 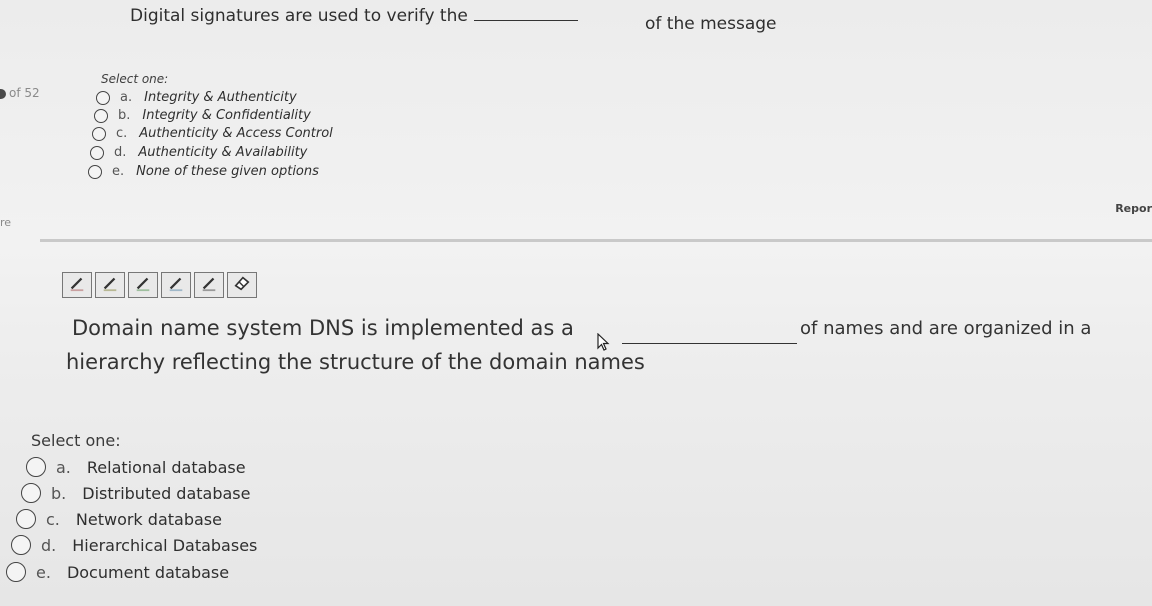 I want to click on question-1-option-b: b. Integrity & Confidentiality, so click(x=202, y=115).